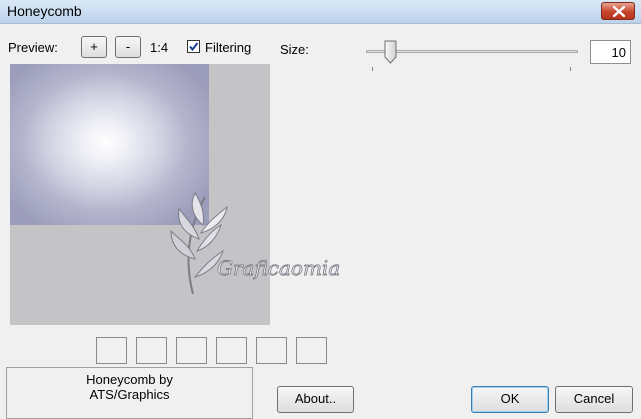  What do you see at coordinates (294, 49) in the screenshot?
I see `size-label: Size:` at bounding box center [294, 49].